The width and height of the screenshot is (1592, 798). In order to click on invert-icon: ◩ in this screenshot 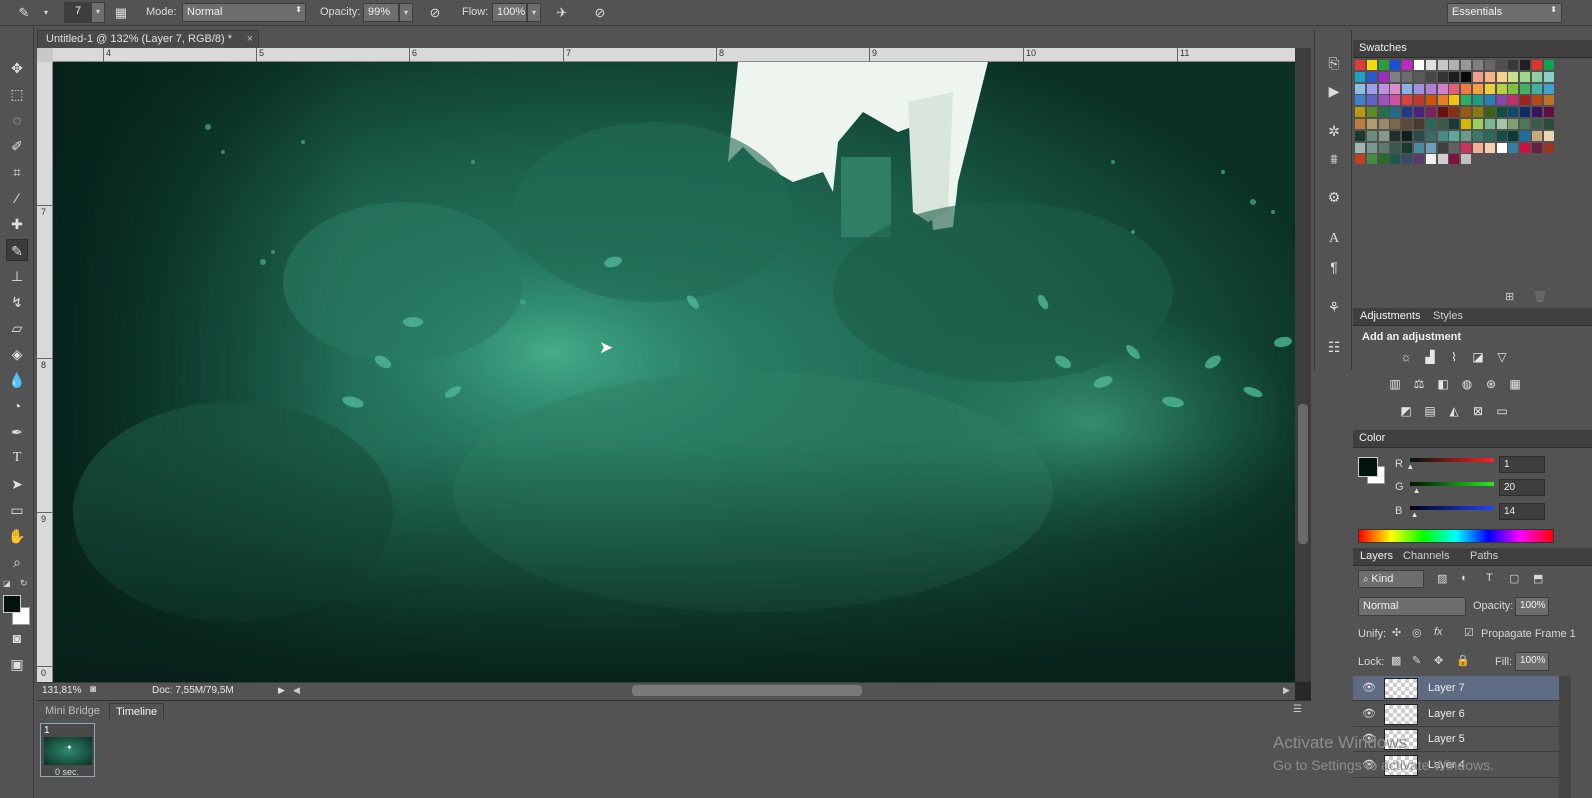, I will do `click(1406, 411)`.